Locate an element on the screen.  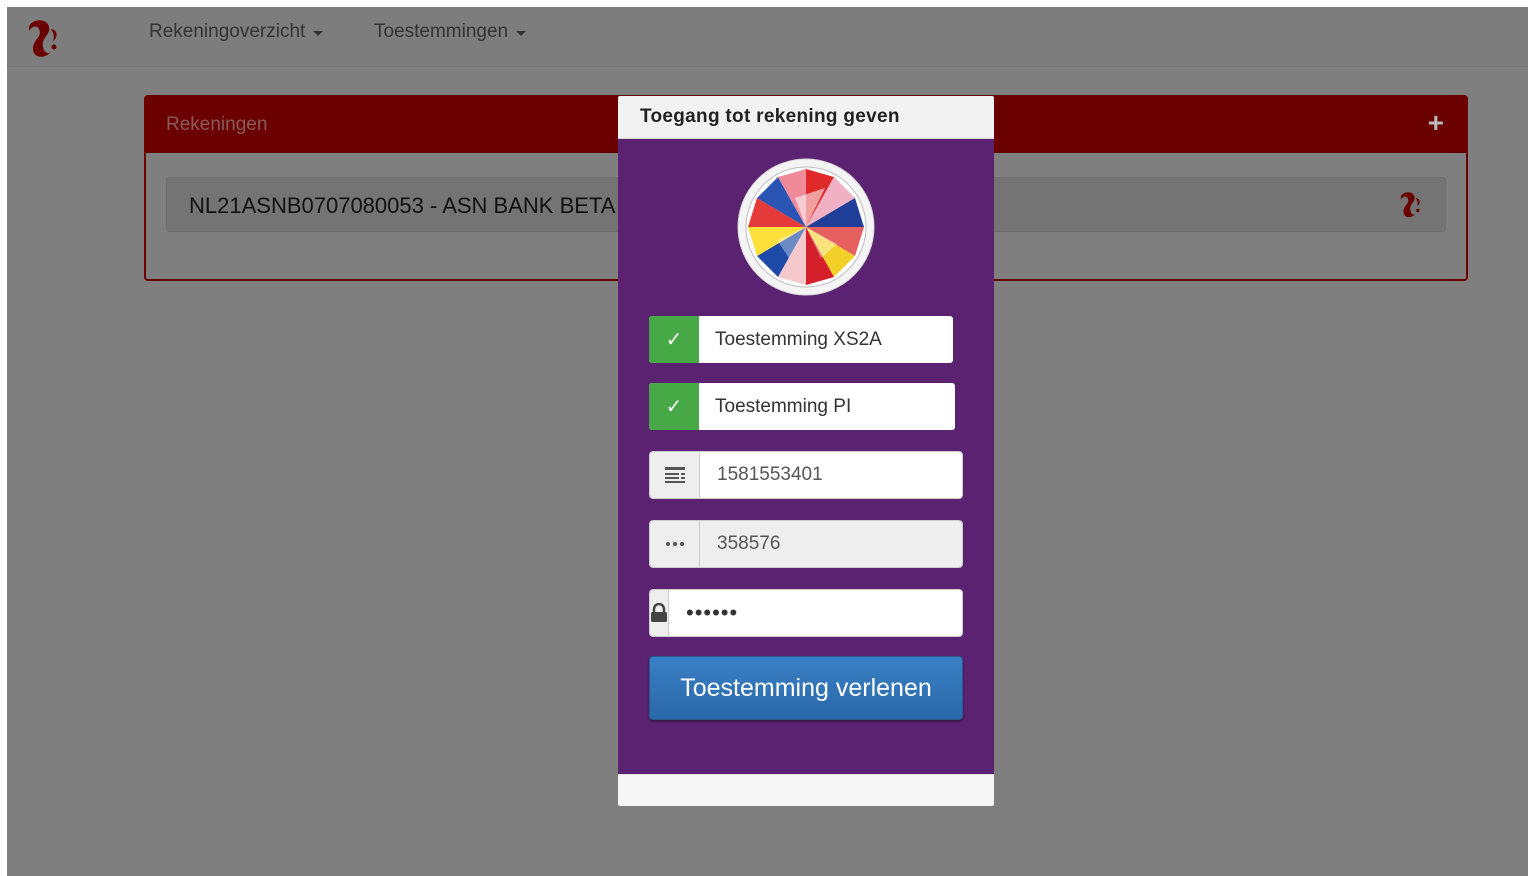
nav-rekeningoverzicht: Rekeningoverzicht is located at coordinates (236, 32).